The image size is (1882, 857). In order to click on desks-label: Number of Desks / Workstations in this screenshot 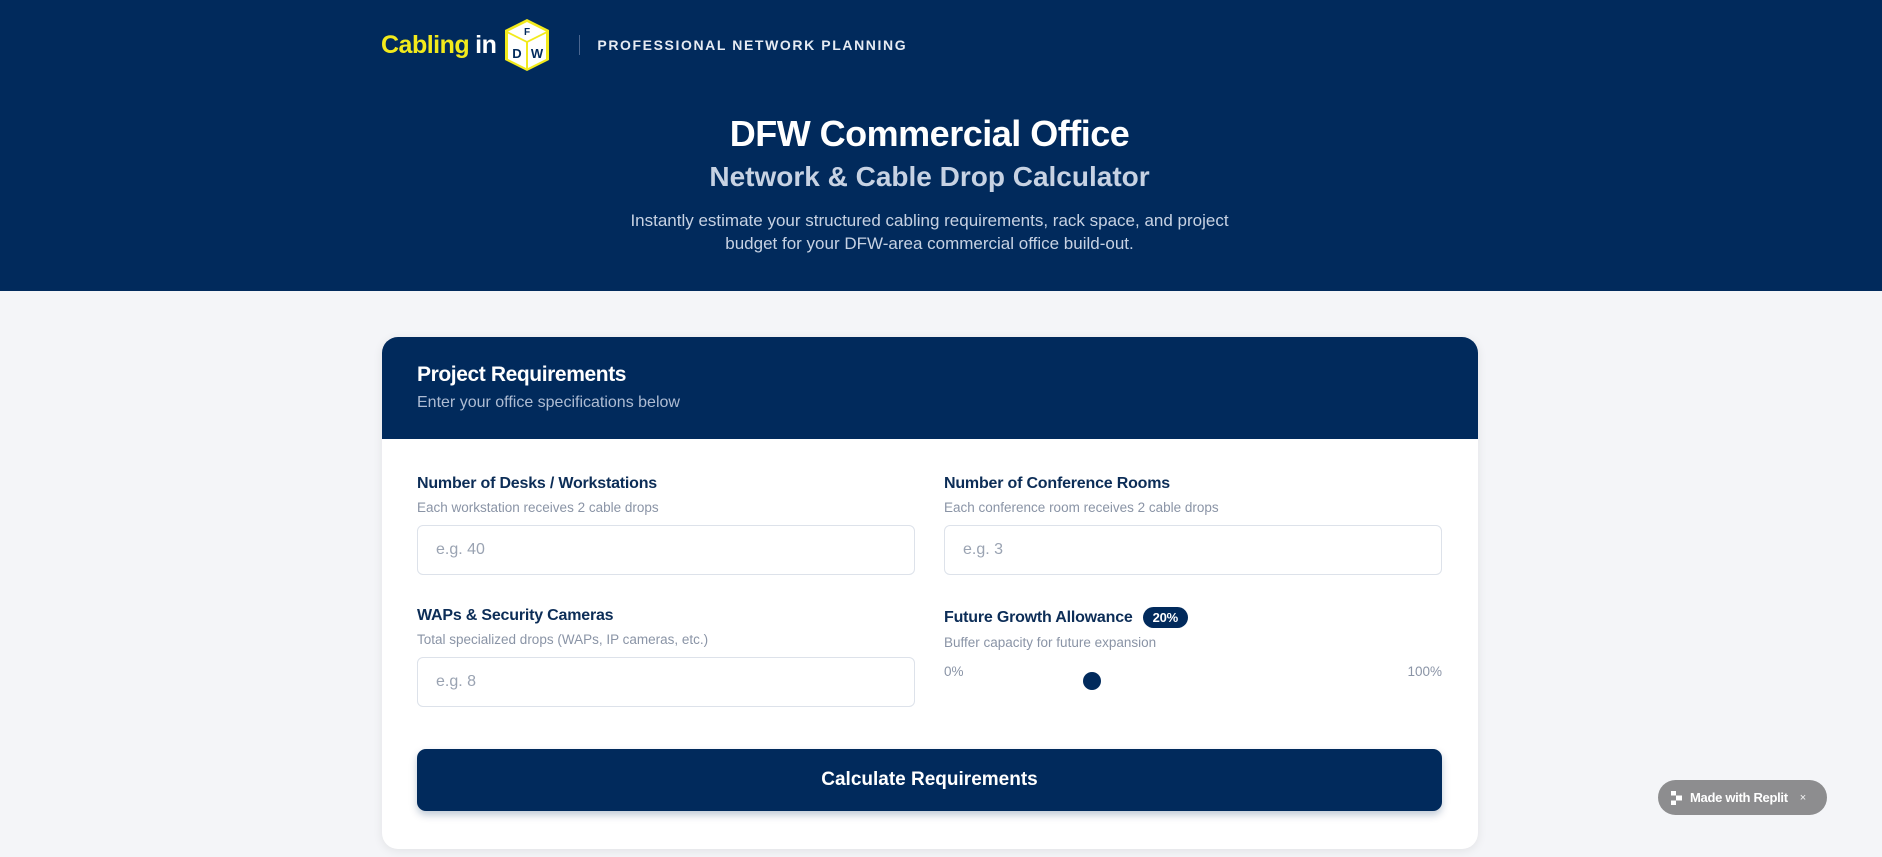, I will do `click(537, 483)`.